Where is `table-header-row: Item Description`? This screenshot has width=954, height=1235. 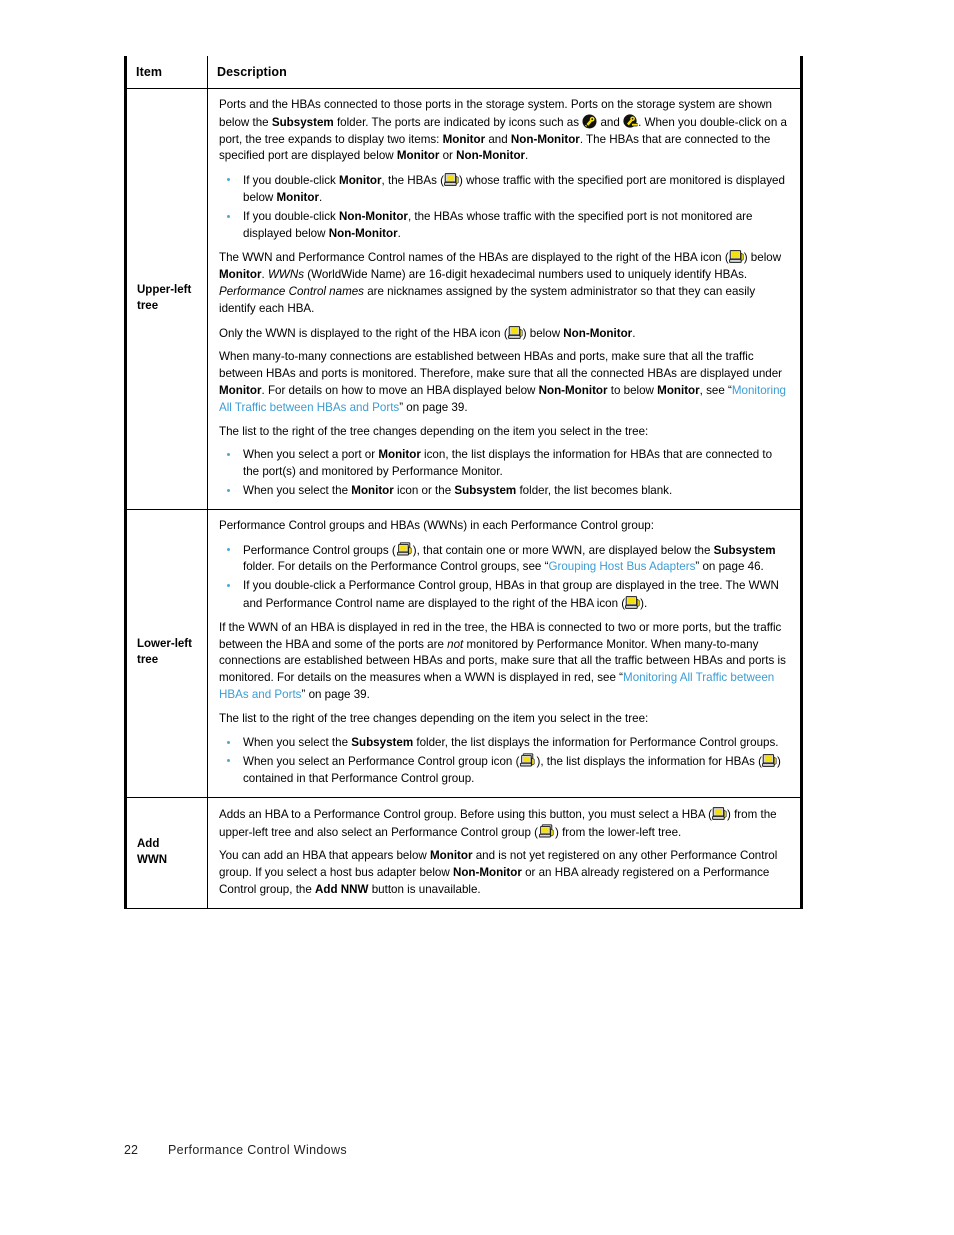
table-header-row: Item Description is located at coordinates (463, 72).